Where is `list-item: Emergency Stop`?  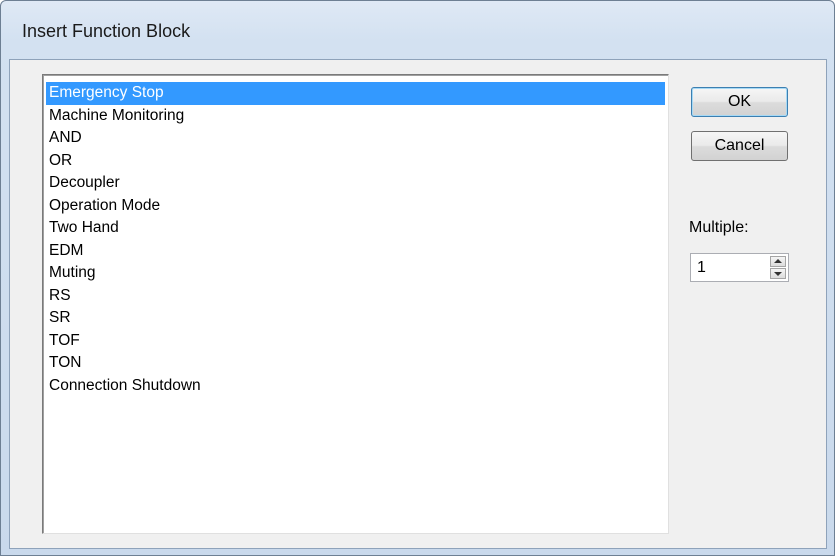 list-item: Emergency Stop is located at coordinates (355, 93).